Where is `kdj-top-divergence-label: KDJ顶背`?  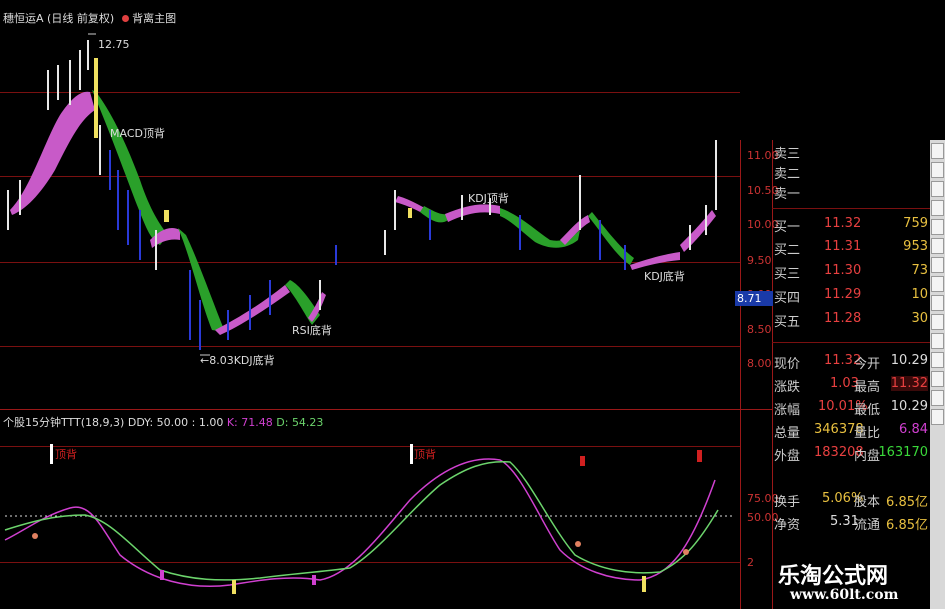 kdj-top-divergence-label: KDJ顶背 is located at coordinates (488, 198).